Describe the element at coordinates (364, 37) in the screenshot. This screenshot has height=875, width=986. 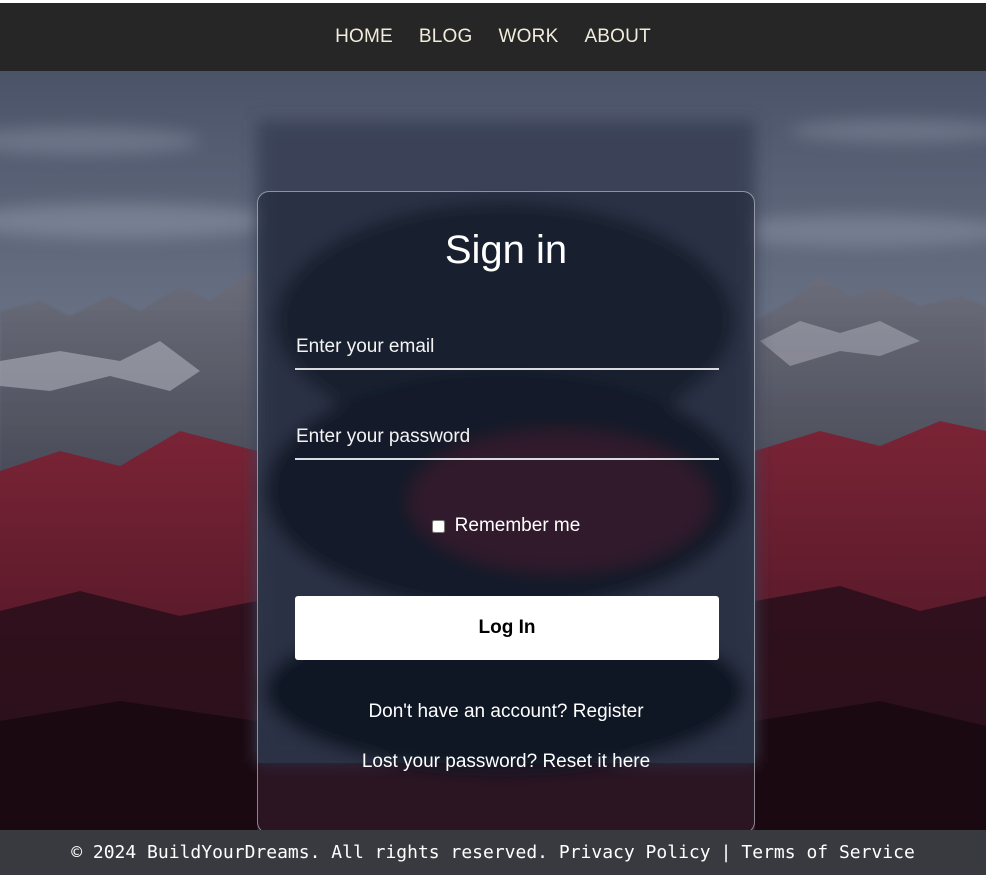
I see `nav-home-link: HOME` at that location.